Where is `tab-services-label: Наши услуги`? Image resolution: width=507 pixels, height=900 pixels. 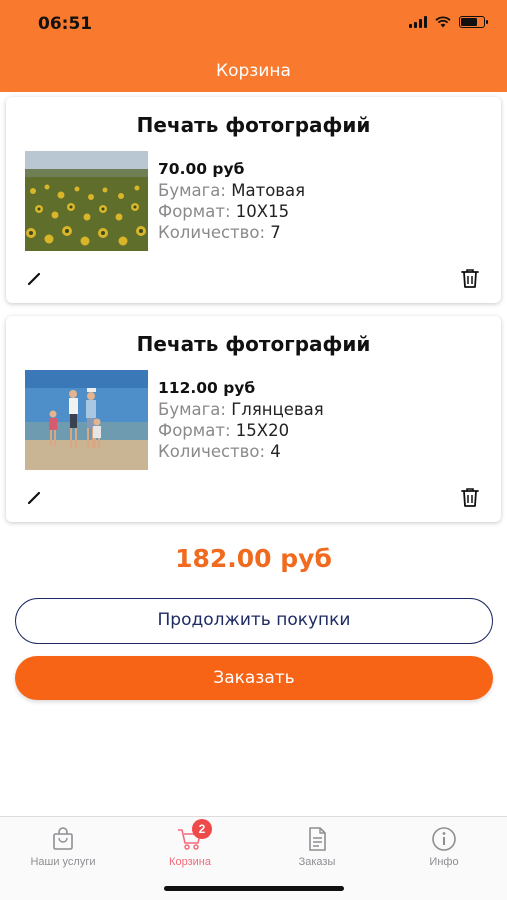 tab-services-label: Наши услуги is located at coordinates (63, 862).